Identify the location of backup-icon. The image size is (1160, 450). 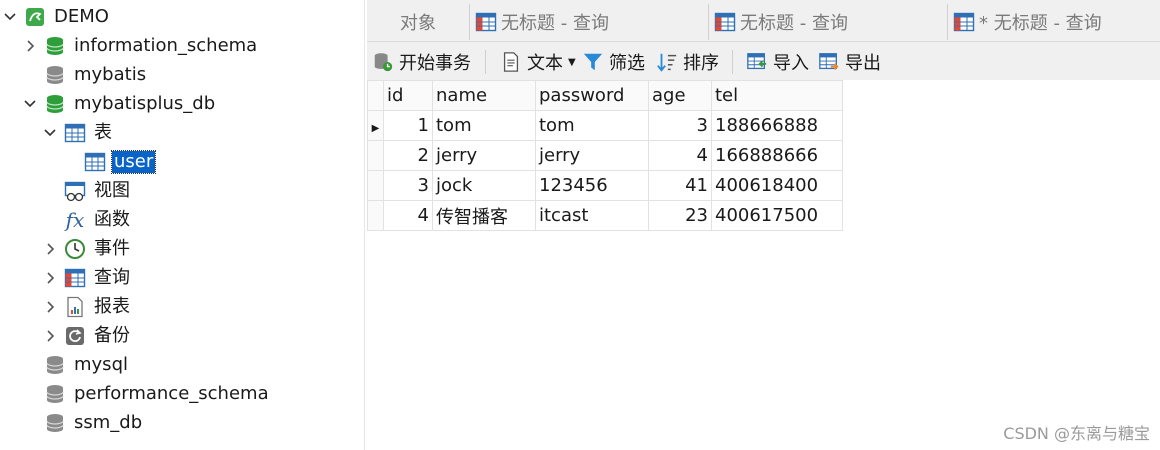
(75, 336).